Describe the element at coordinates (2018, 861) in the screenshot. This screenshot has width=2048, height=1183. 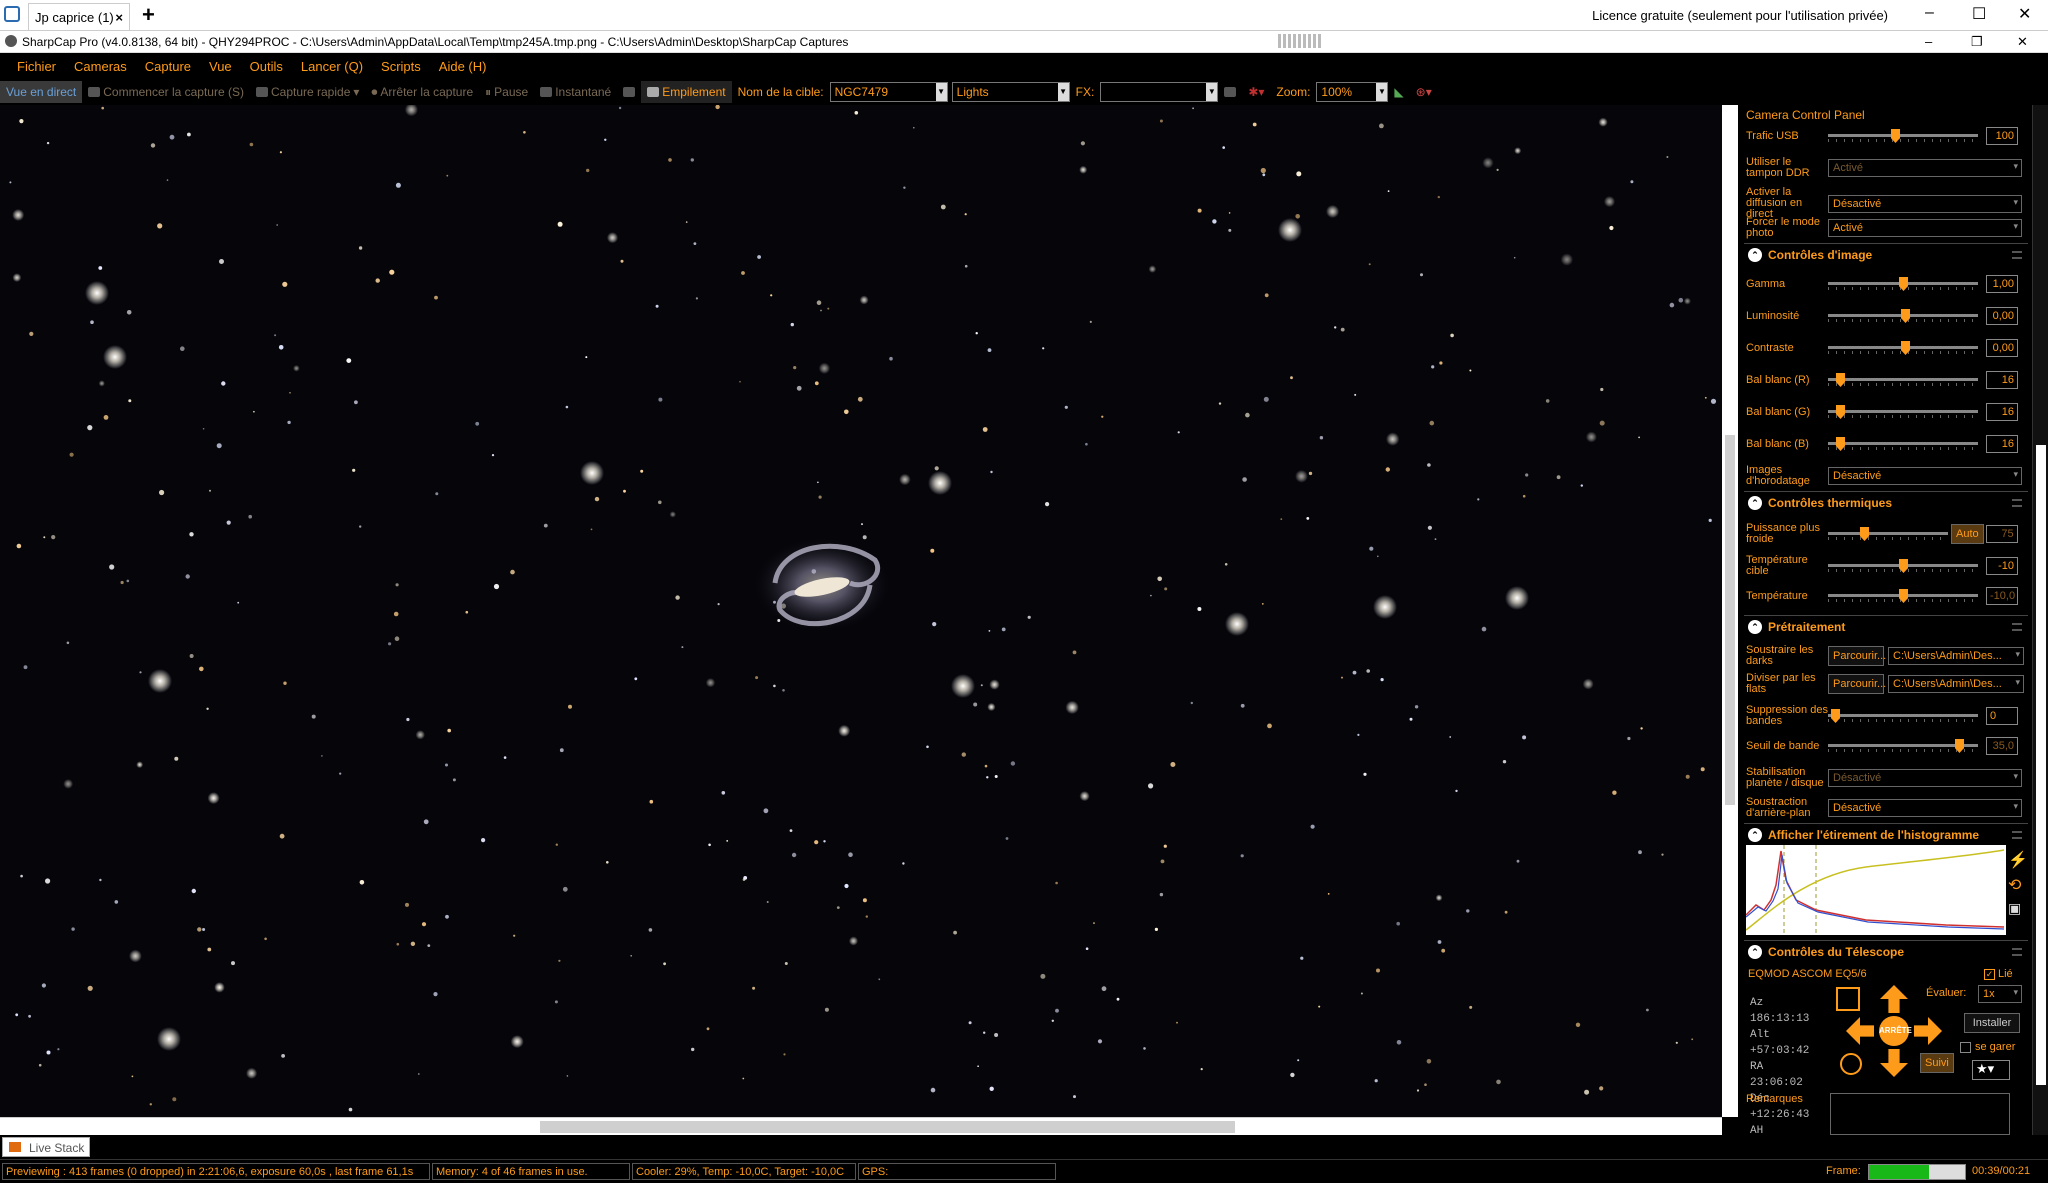
I see `auto-stretch-icon: ⚡` at that location.